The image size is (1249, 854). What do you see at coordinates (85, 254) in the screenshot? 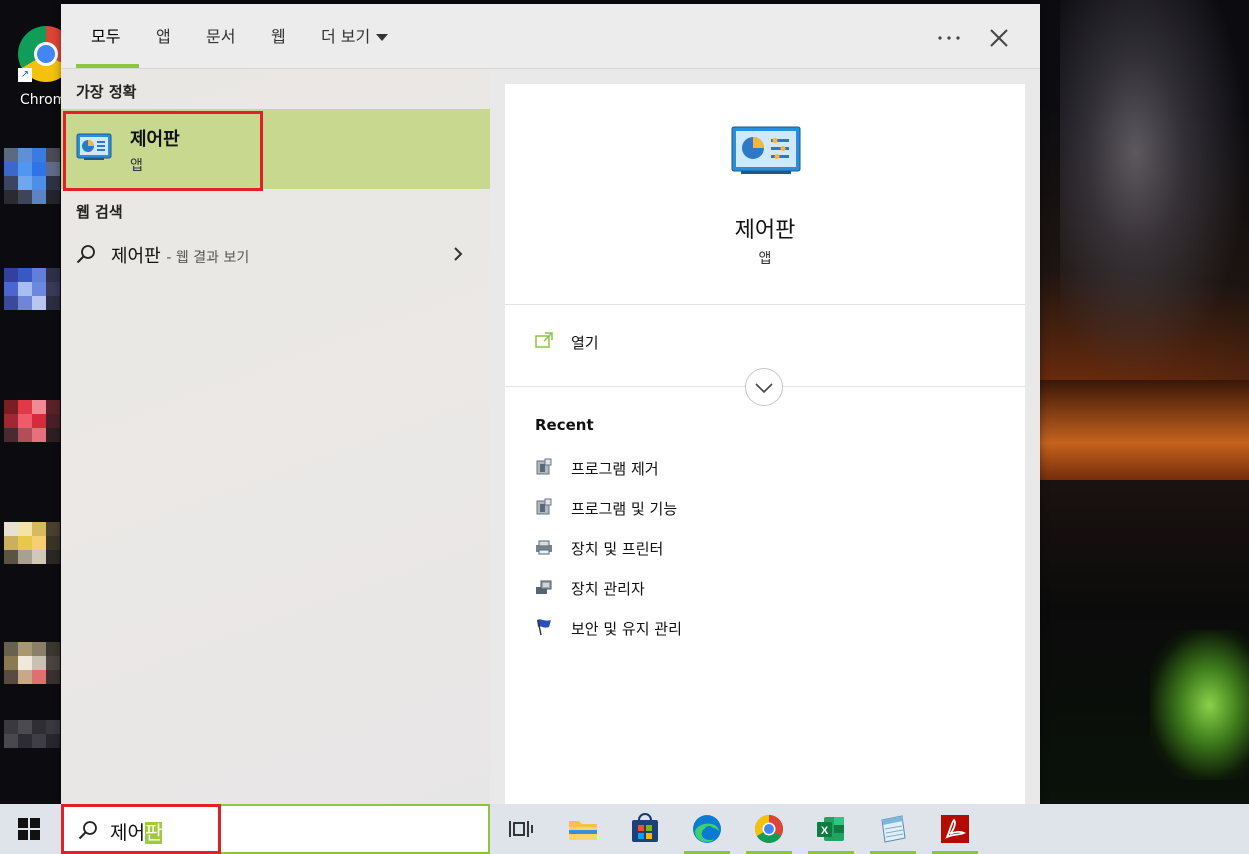
I see `search-icon` at bounding box center [85, 254].